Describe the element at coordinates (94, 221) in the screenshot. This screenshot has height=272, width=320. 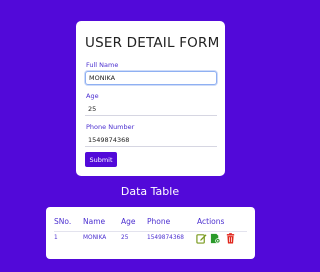
I see `column-header-name: Name` at that location.